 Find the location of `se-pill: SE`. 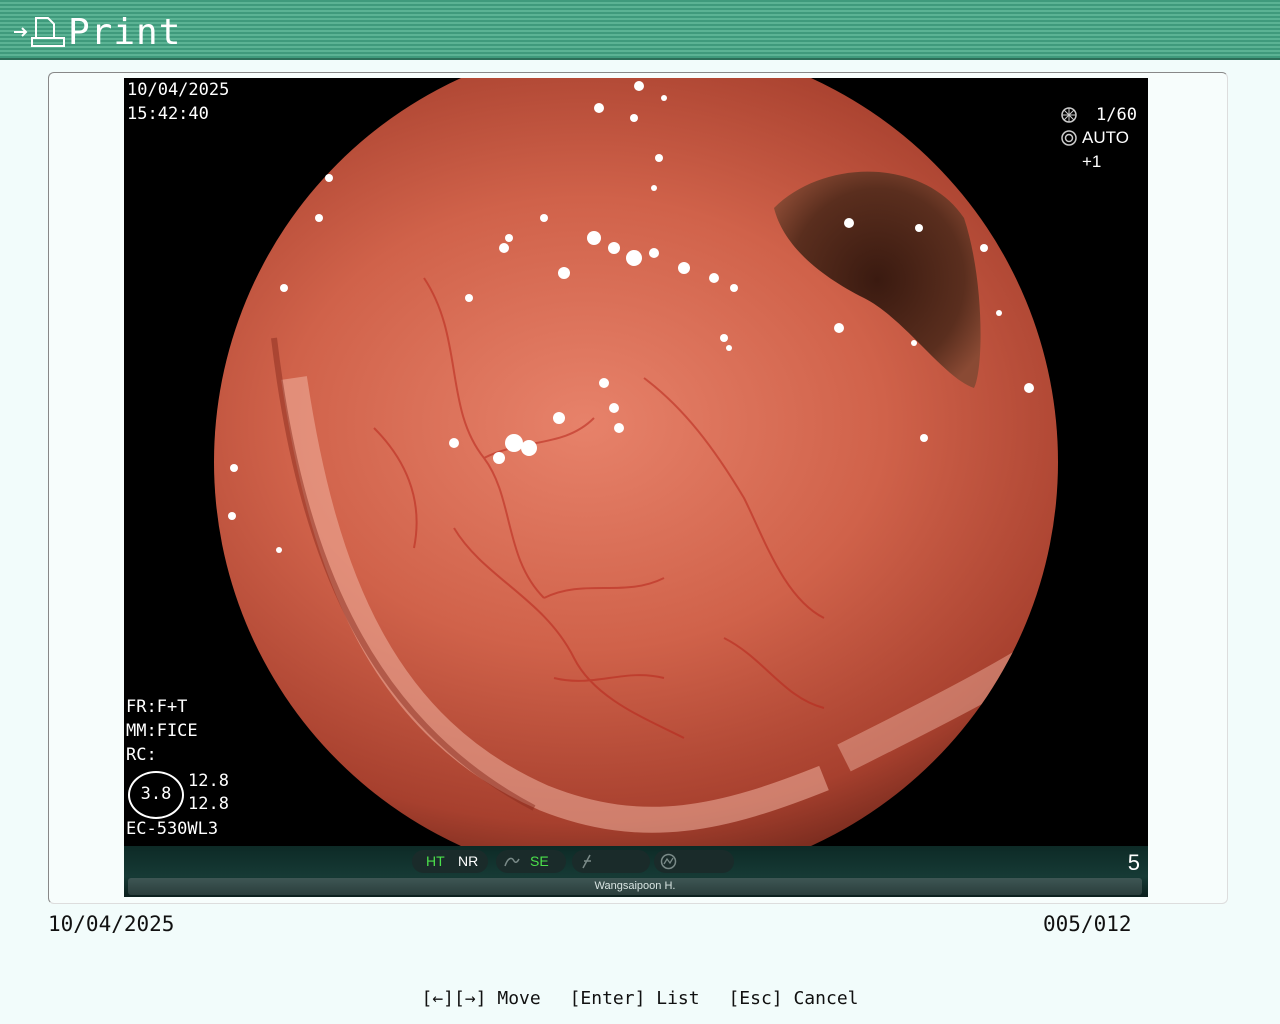

se-pill: SE is located at coordinates (531, 861).